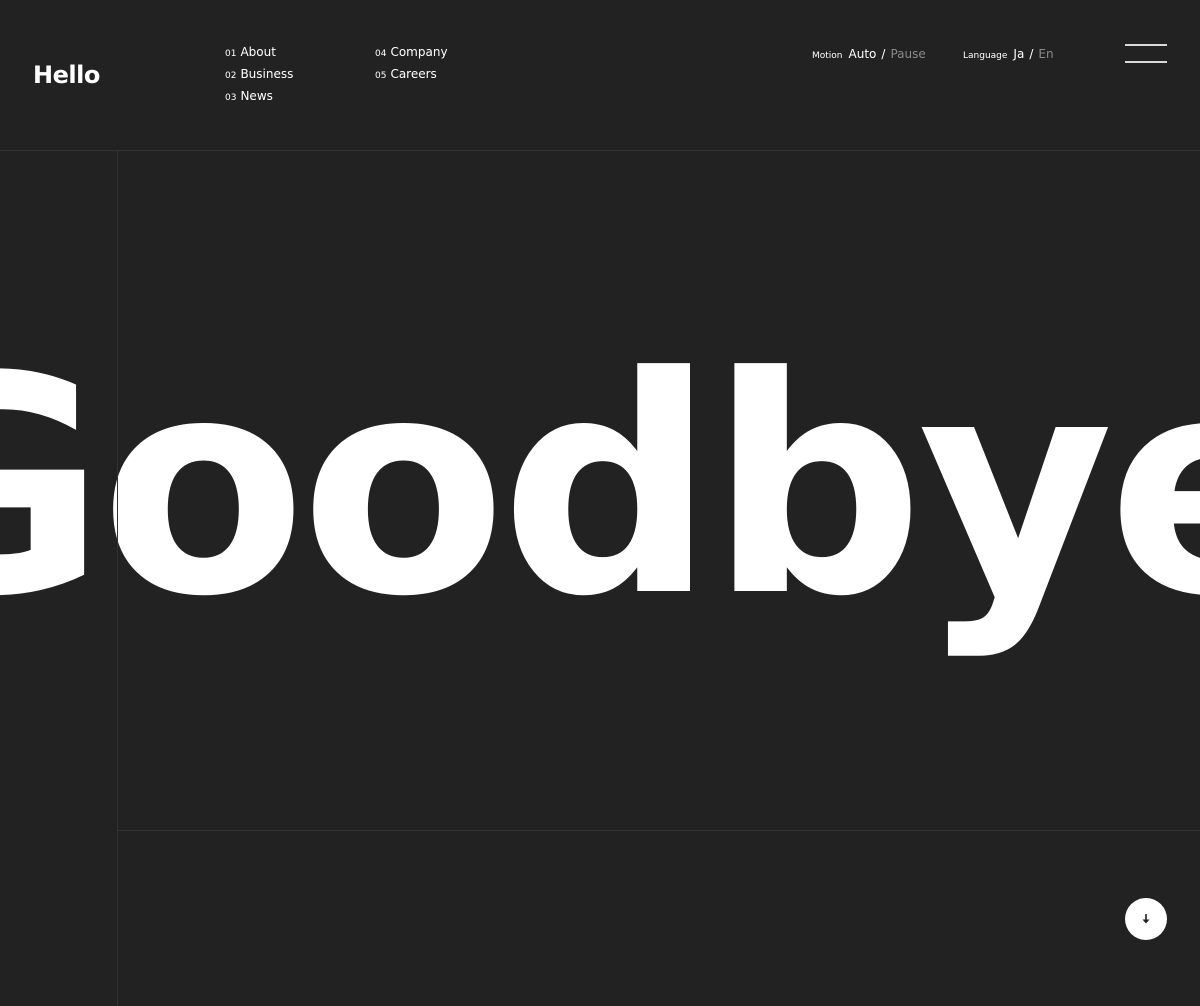  I want to click on nav-number: 02, so click(231, 76).